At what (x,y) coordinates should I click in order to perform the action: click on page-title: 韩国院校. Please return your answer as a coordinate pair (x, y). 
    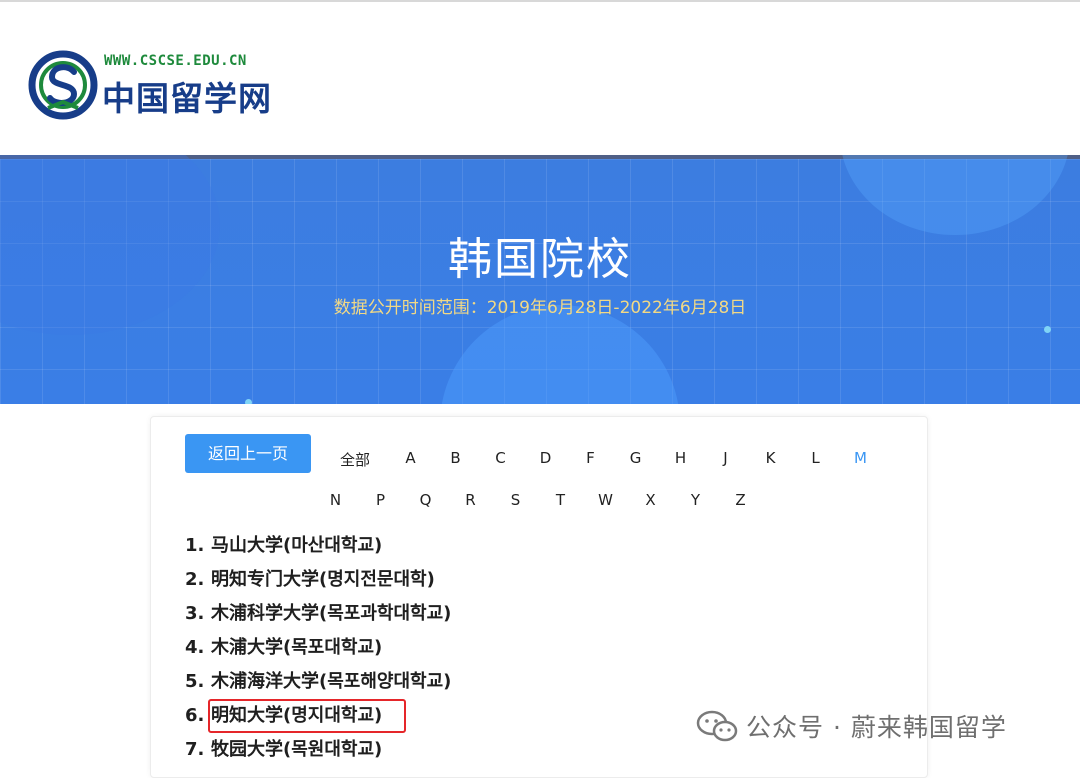
    Looking at the image, I should click on (540, 259).